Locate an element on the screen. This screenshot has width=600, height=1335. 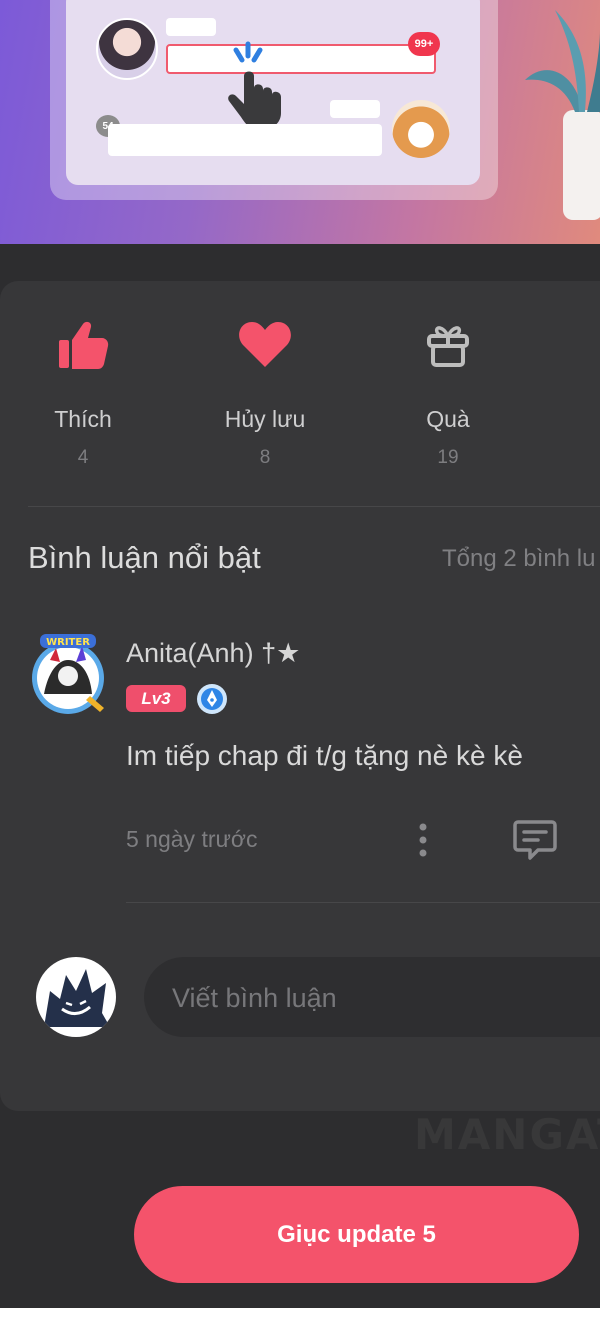
like-action: Thích 4 is located at coordinates (83, 393).